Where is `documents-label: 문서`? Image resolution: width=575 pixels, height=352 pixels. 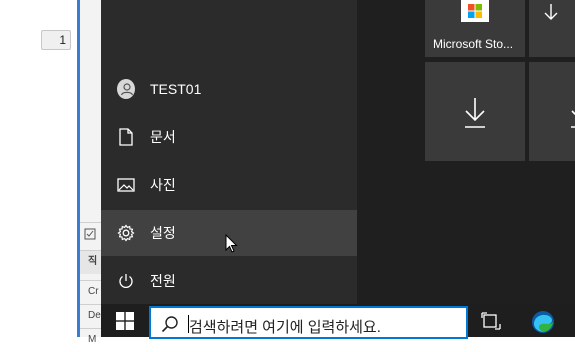 documents-label: 문서 is located at coordinates (163, 137).